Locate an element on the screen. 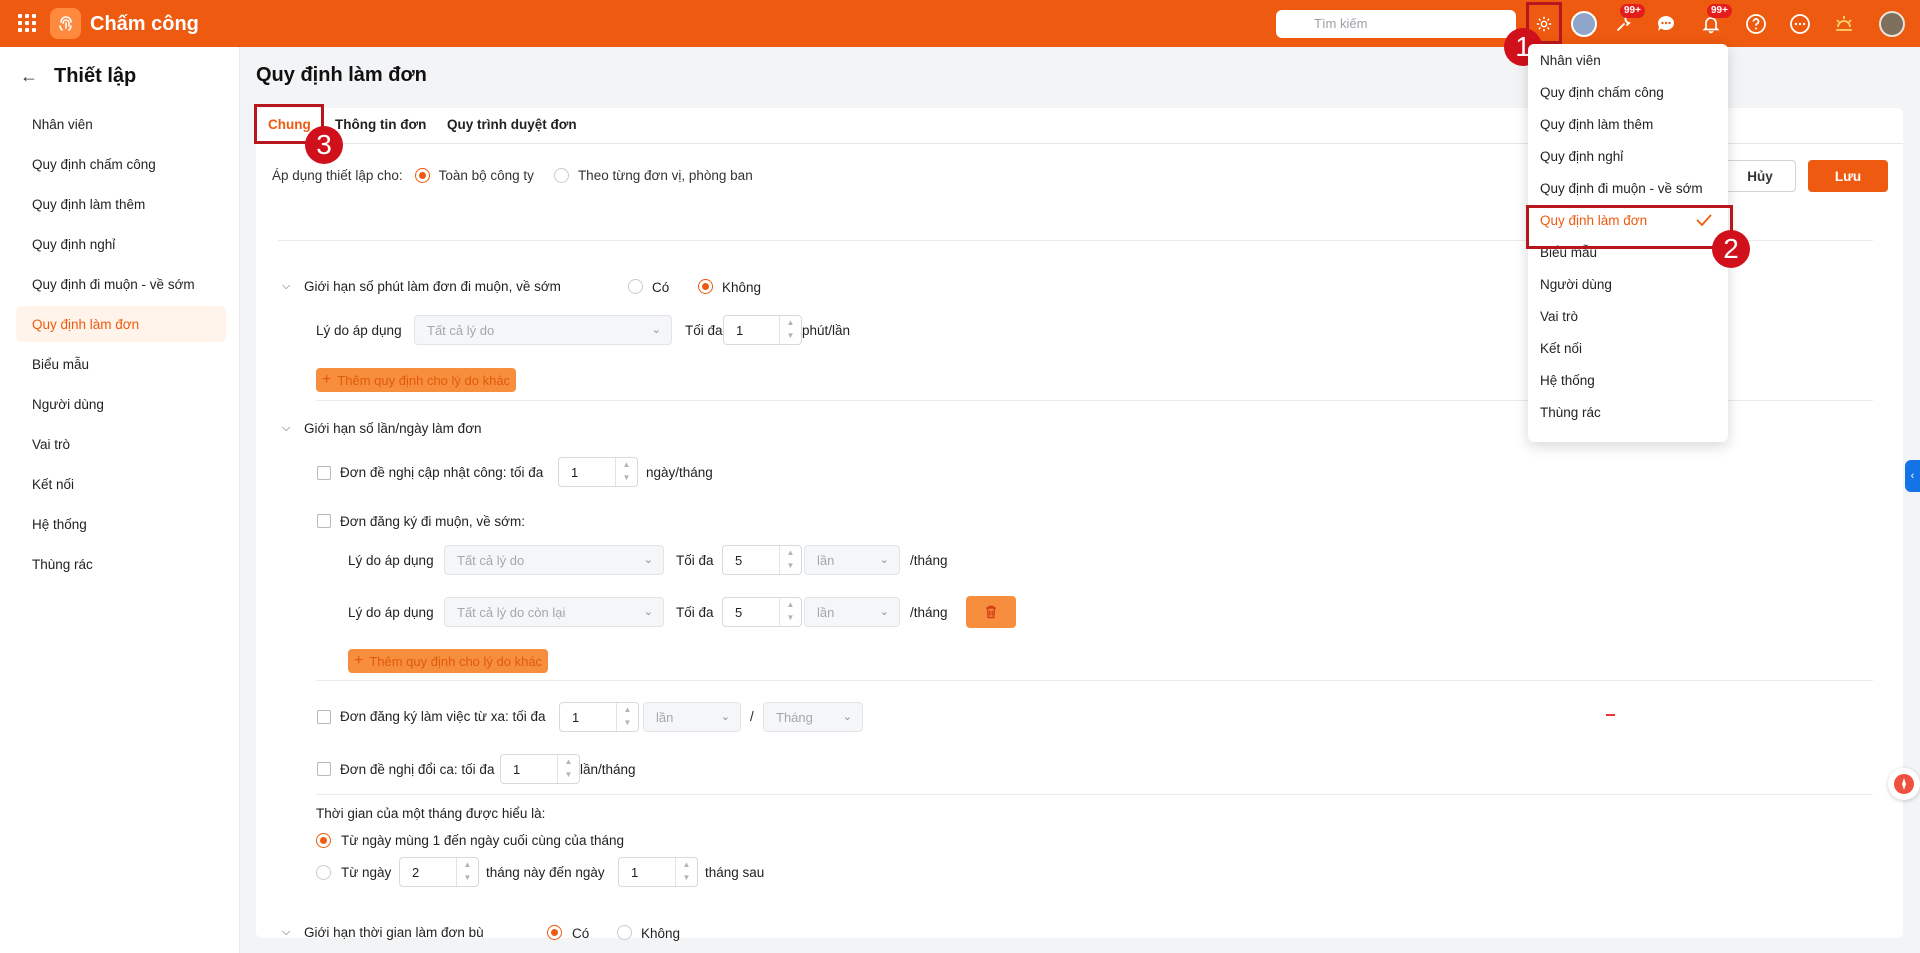 This screenshot has width=1920, height=953. makeup-limit-no-radio is located at coordinates (624, 932).